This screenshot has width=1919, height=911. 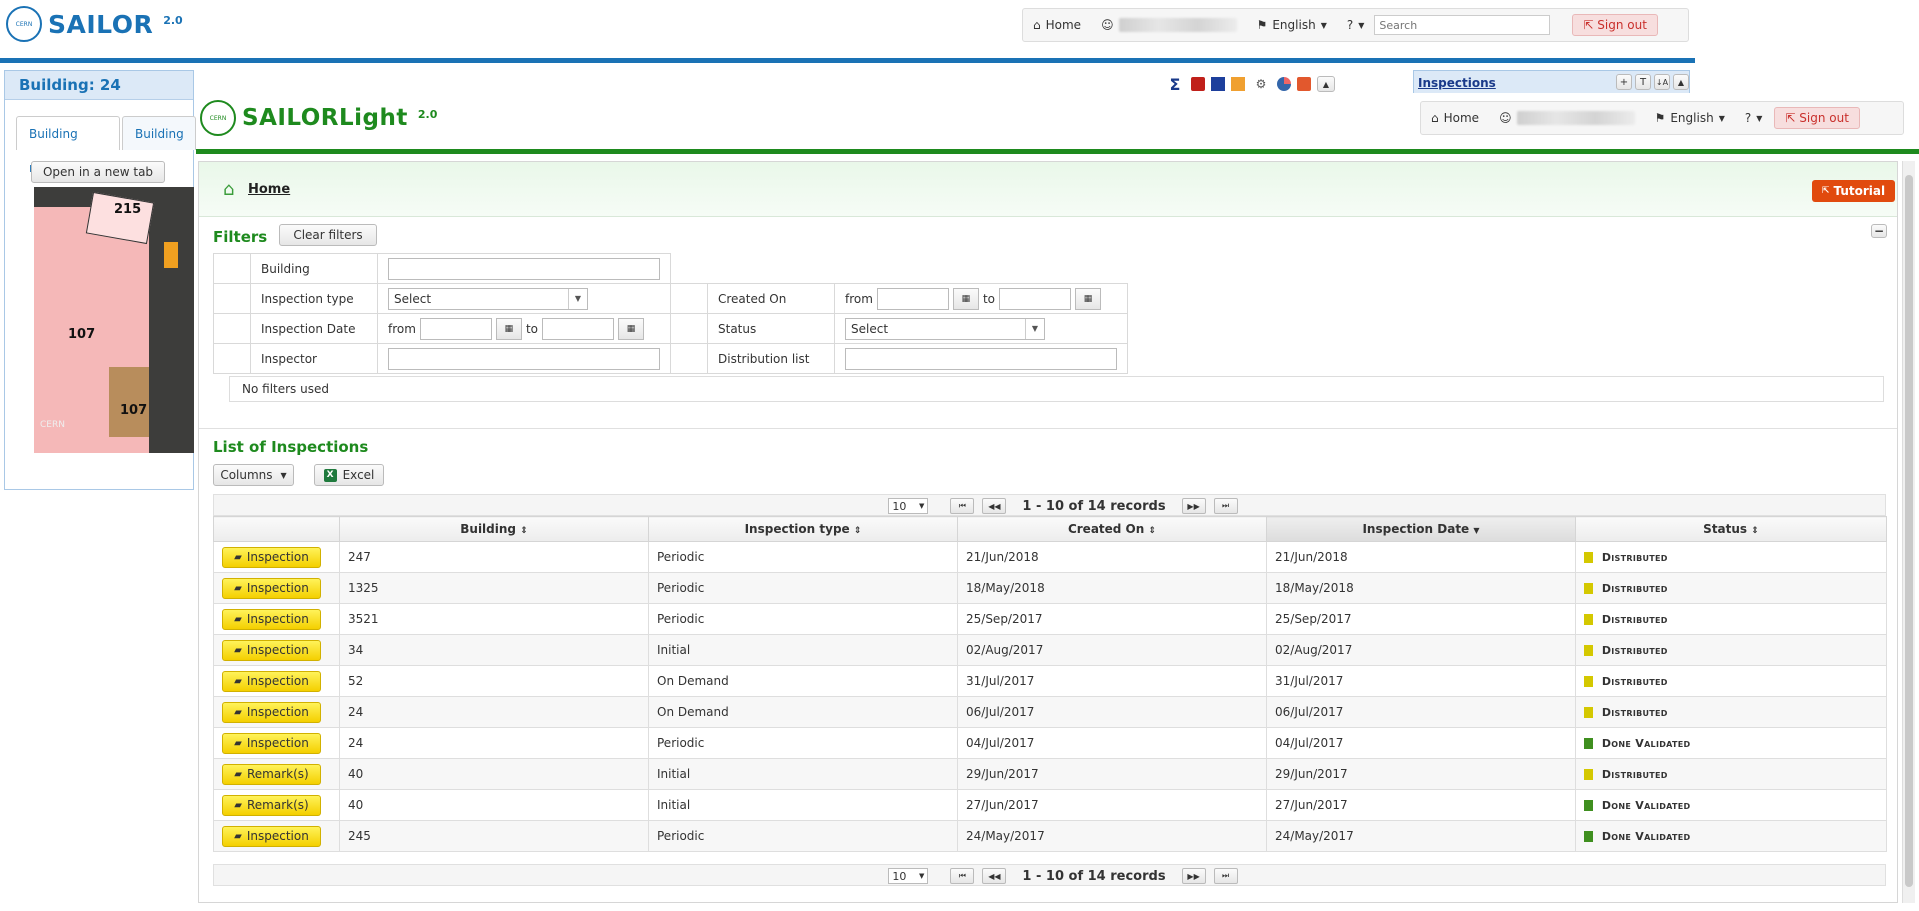 I want to click on col-header-status: Status ⇕, so click(x=1731, y=529).